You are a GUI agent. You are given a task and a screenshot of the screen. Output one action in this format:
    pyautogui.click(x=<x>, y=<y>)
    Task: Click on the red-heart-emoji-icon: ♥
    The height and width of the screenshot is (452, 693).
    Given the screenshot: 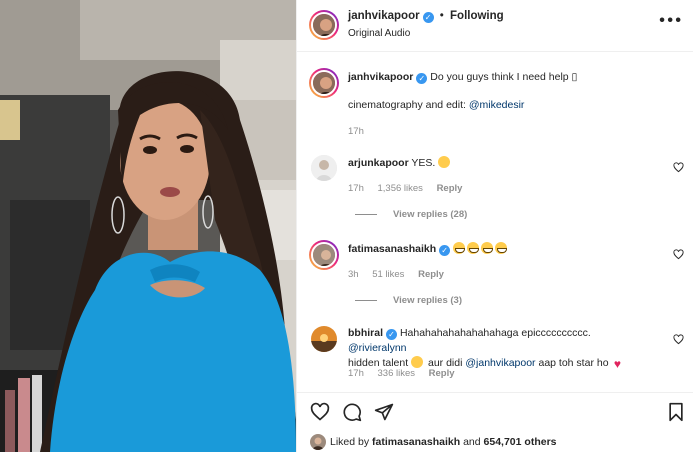 What is the action you would take?
    pyautogui.click(x=617, y=364)
    